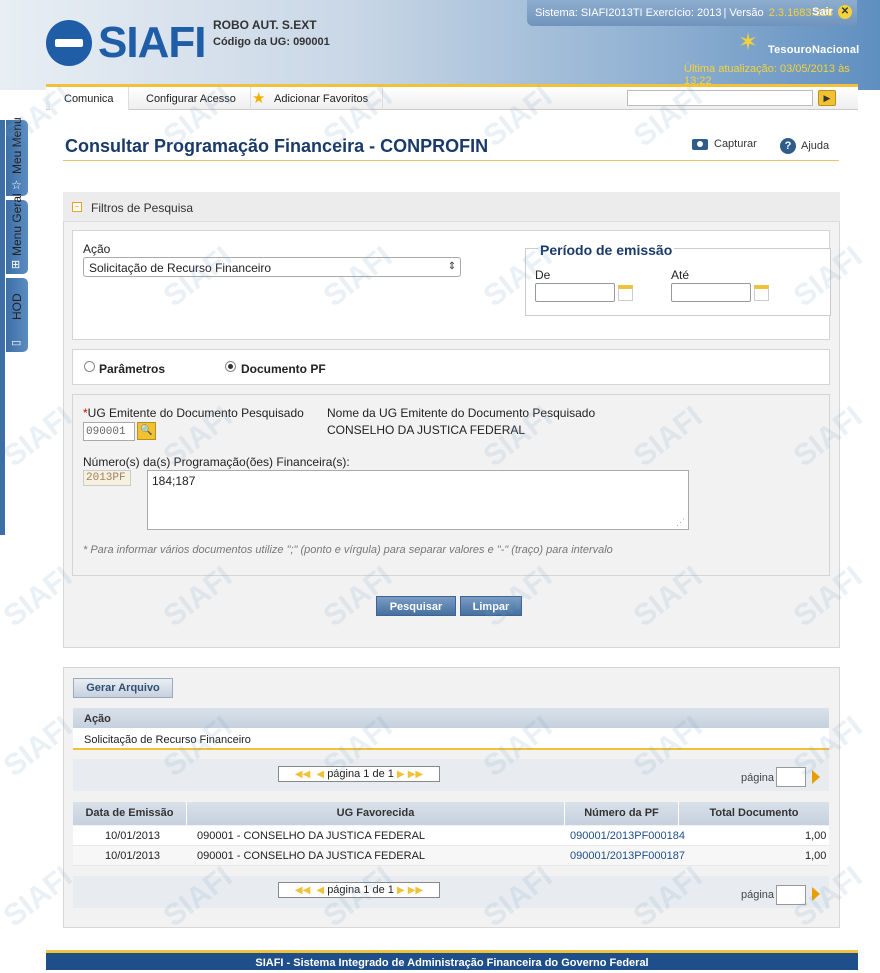  Describe the element at coordinates (451, 739) in the screenshot. I see `result-acao-value: Solicitação de Recurso Financeiro` at that location.